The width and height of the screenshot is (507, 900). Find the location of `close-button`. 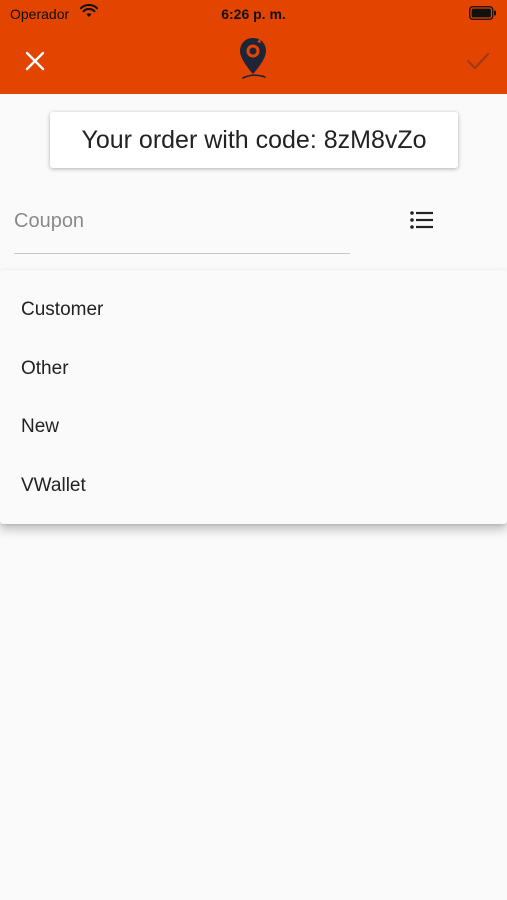

close-button is located at coordinates (35, 61).